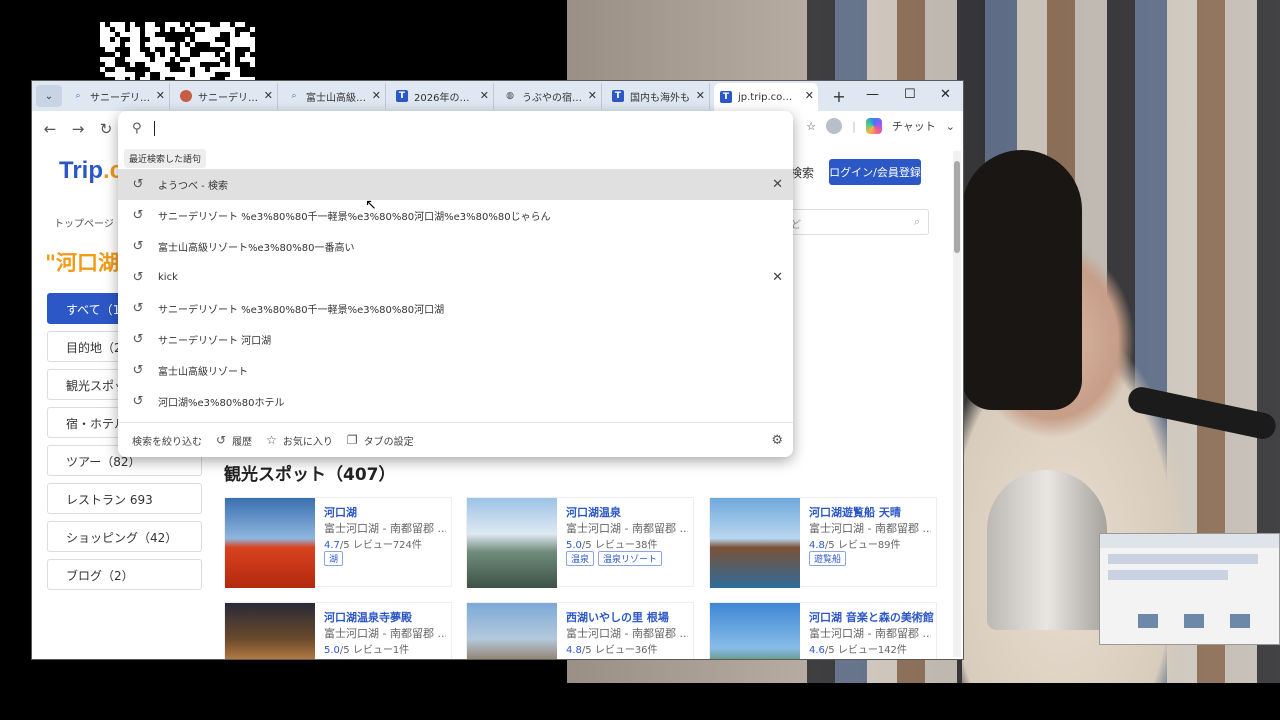 This screenshot has height=720, width=1280. I want to click on star-icon: ☆, so click(271, 440).